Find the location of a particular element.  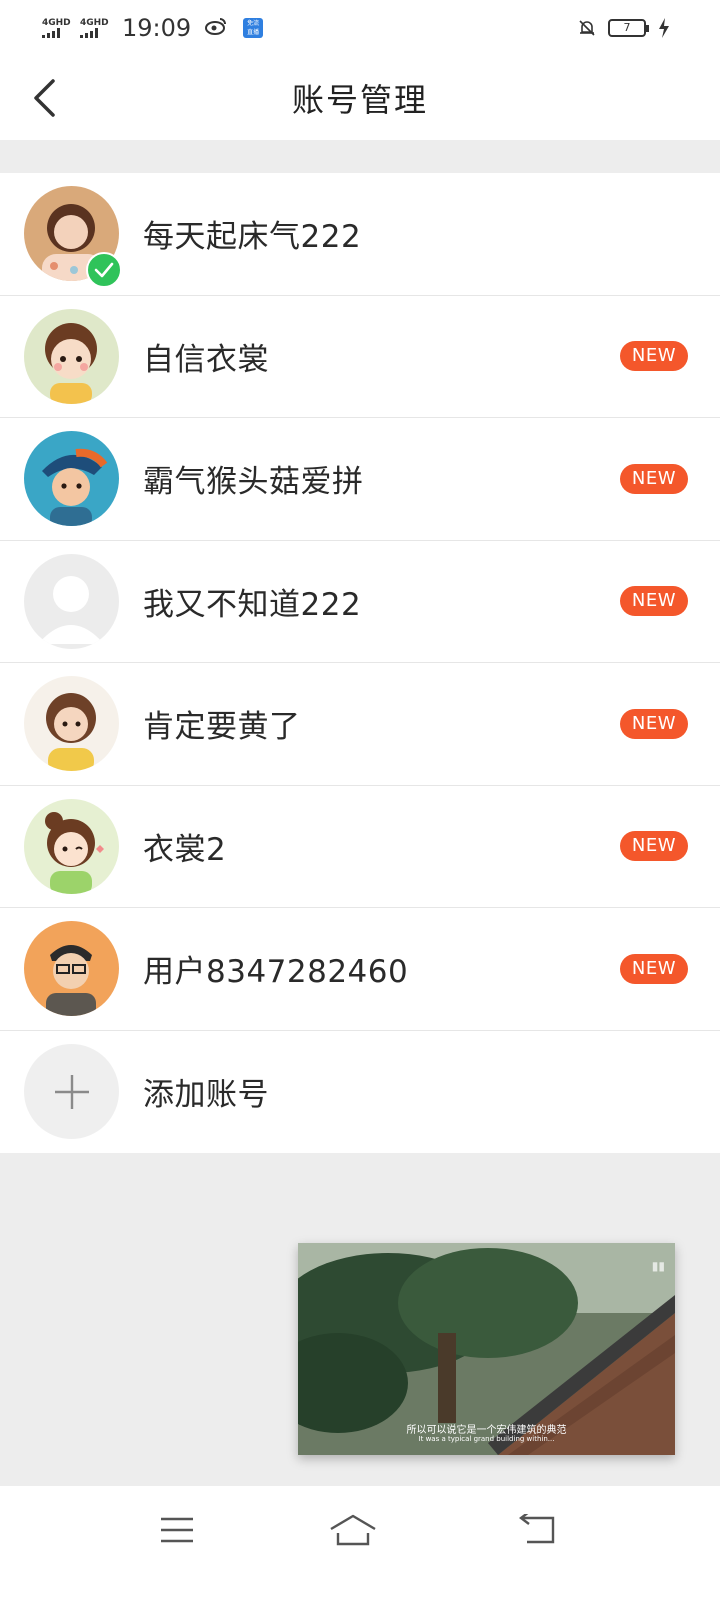

account-row: 霸气猴头菇爱拼 NEW is located at coordinates (360, 479).